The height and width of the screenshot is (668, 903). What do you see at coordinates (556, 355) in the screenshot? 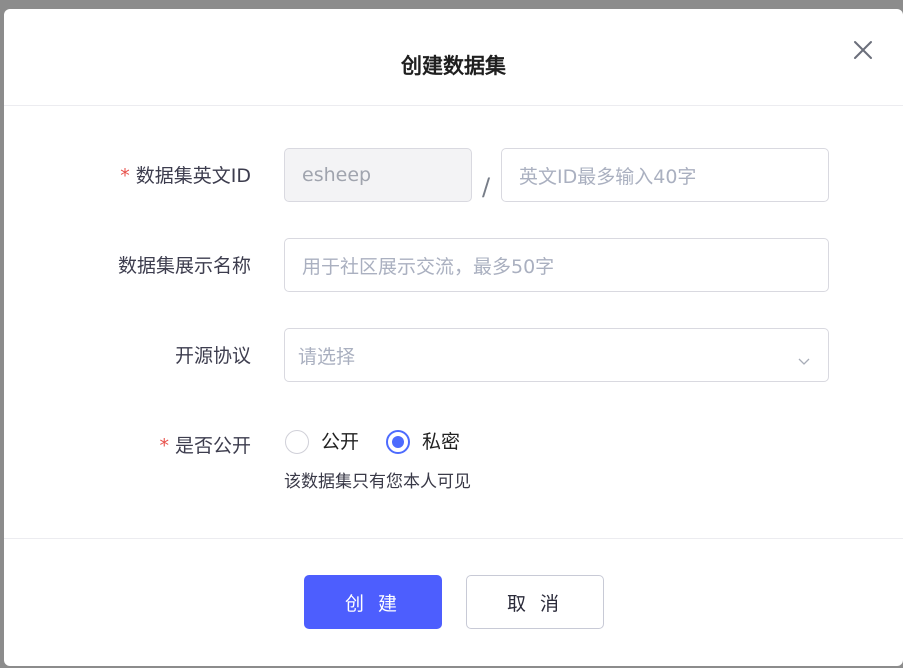
I see `license-select: 请选择` at bounding box center [556, 355].